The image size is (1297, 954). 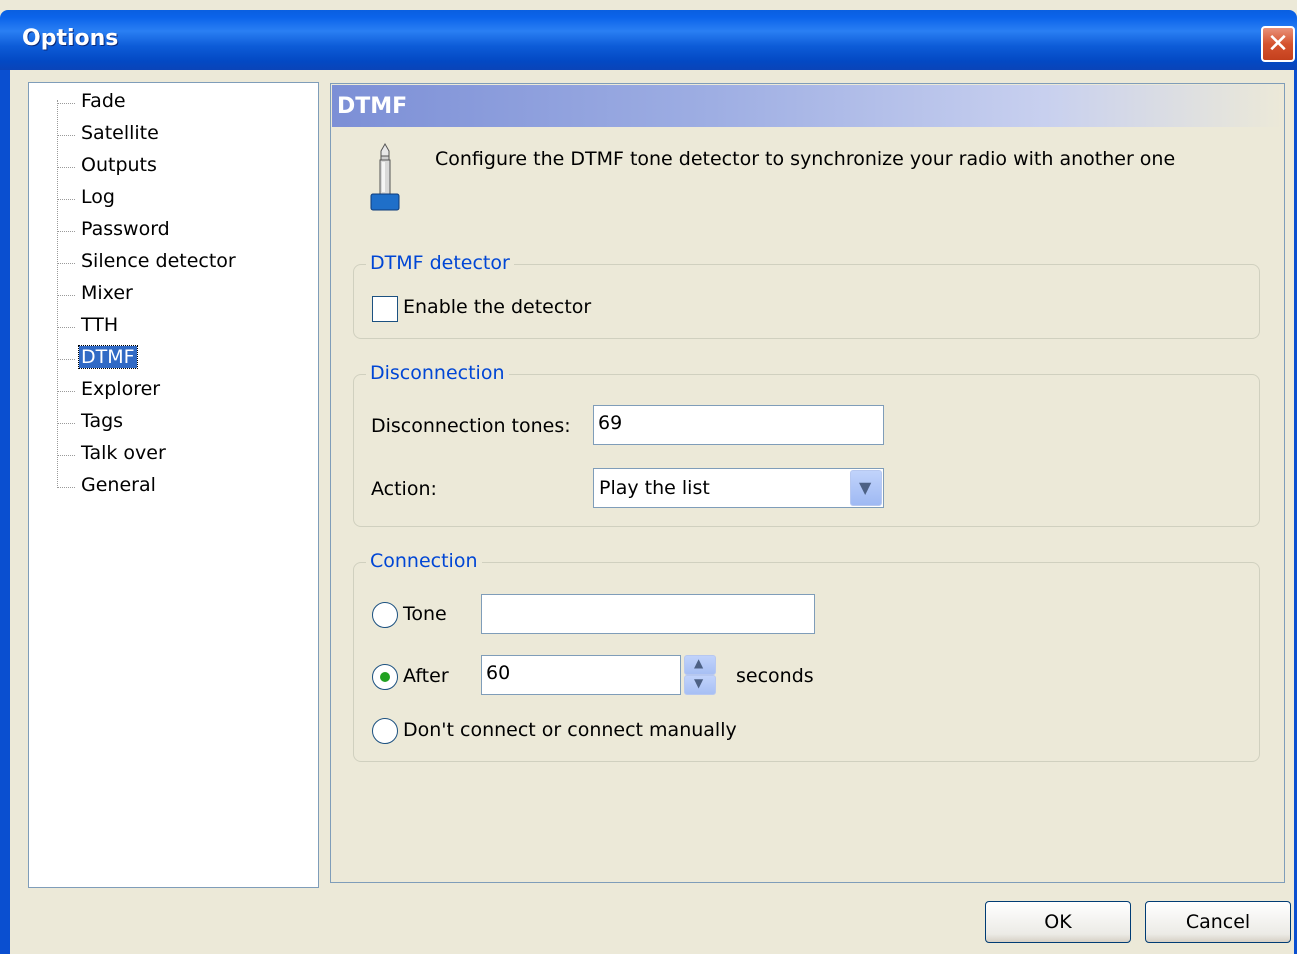 What do you see at coordinates (103, 101) in the screenshot?
I see `tree-item-label: Fade` at bounding box center [103, 101].